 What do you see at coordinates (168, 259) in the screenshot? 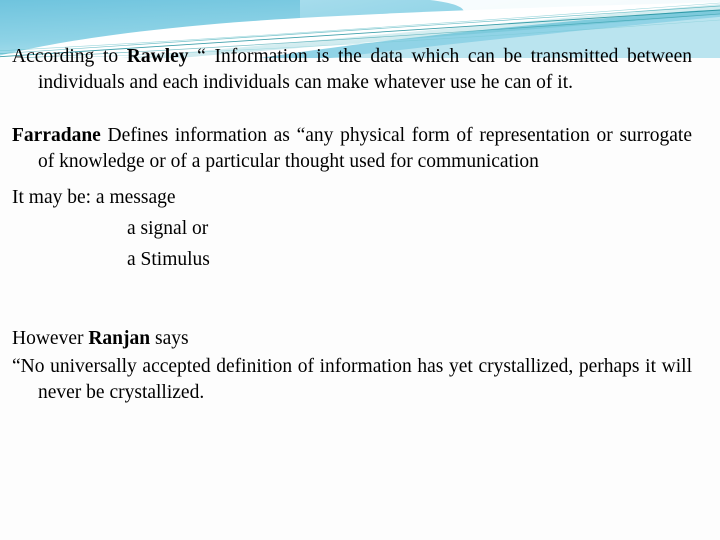
I see `list-item-stimulus: a Stimulus` at bounding box center [168, 259].